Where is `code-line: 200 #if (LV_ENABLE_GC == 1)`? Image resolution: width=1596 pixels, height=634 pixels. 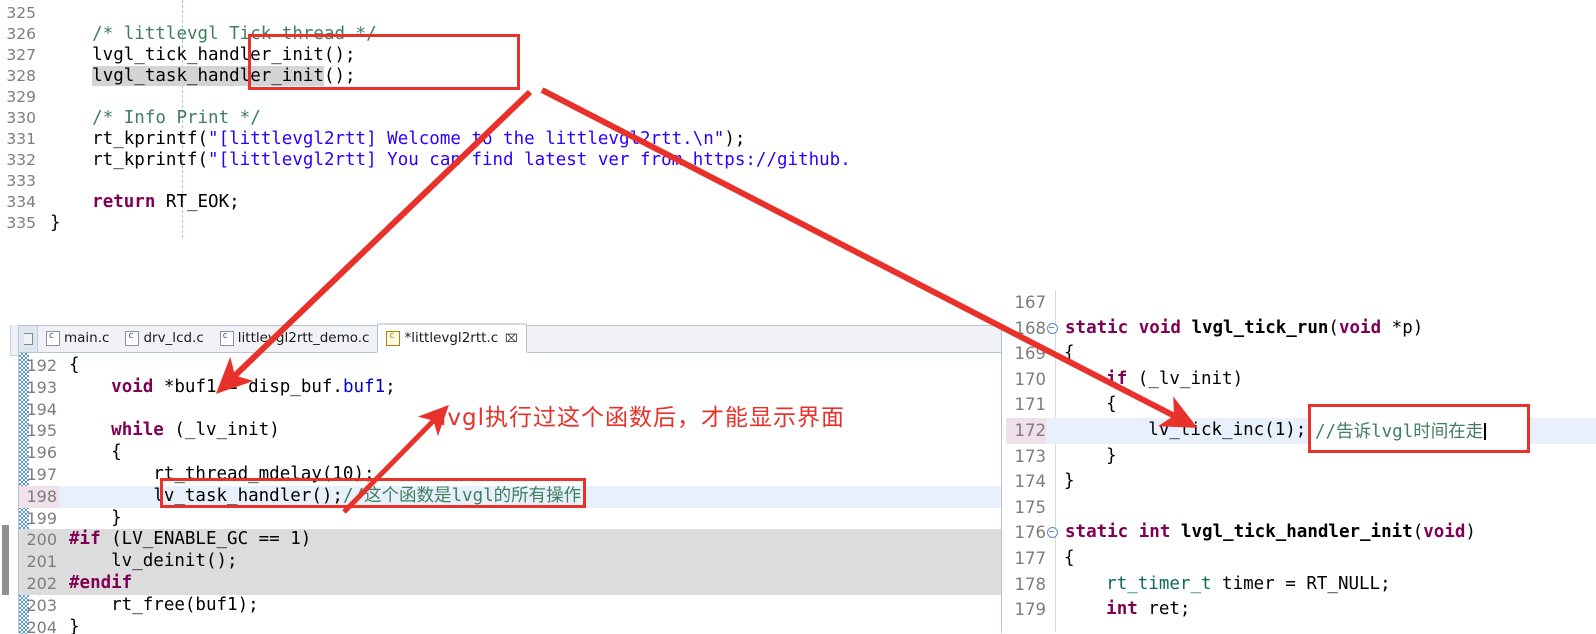 code-line: 200 #if (LV_ENABLE_GC == 1) is located at coordinates (510, 540).